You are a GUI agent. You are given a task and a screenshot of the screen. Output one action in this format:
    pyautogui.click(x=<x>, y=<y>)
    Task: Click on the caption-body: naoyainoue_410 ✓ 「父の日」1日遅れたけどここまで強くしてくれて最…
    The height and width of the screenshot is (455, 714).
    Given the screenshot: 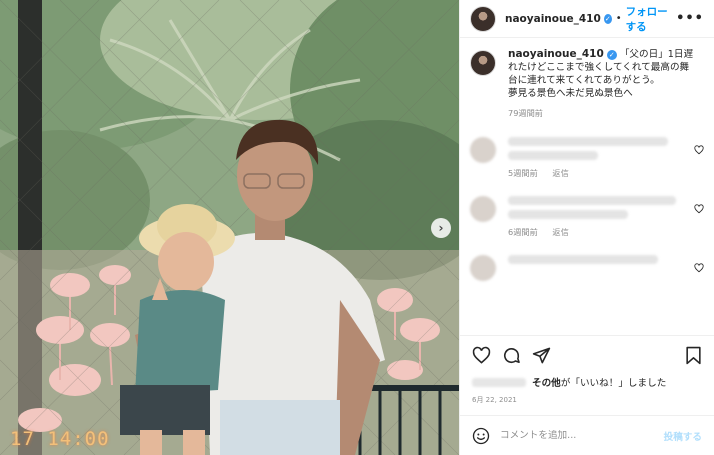 What is the action you would take?
    pyautogui.click(x=603, y=84)
    